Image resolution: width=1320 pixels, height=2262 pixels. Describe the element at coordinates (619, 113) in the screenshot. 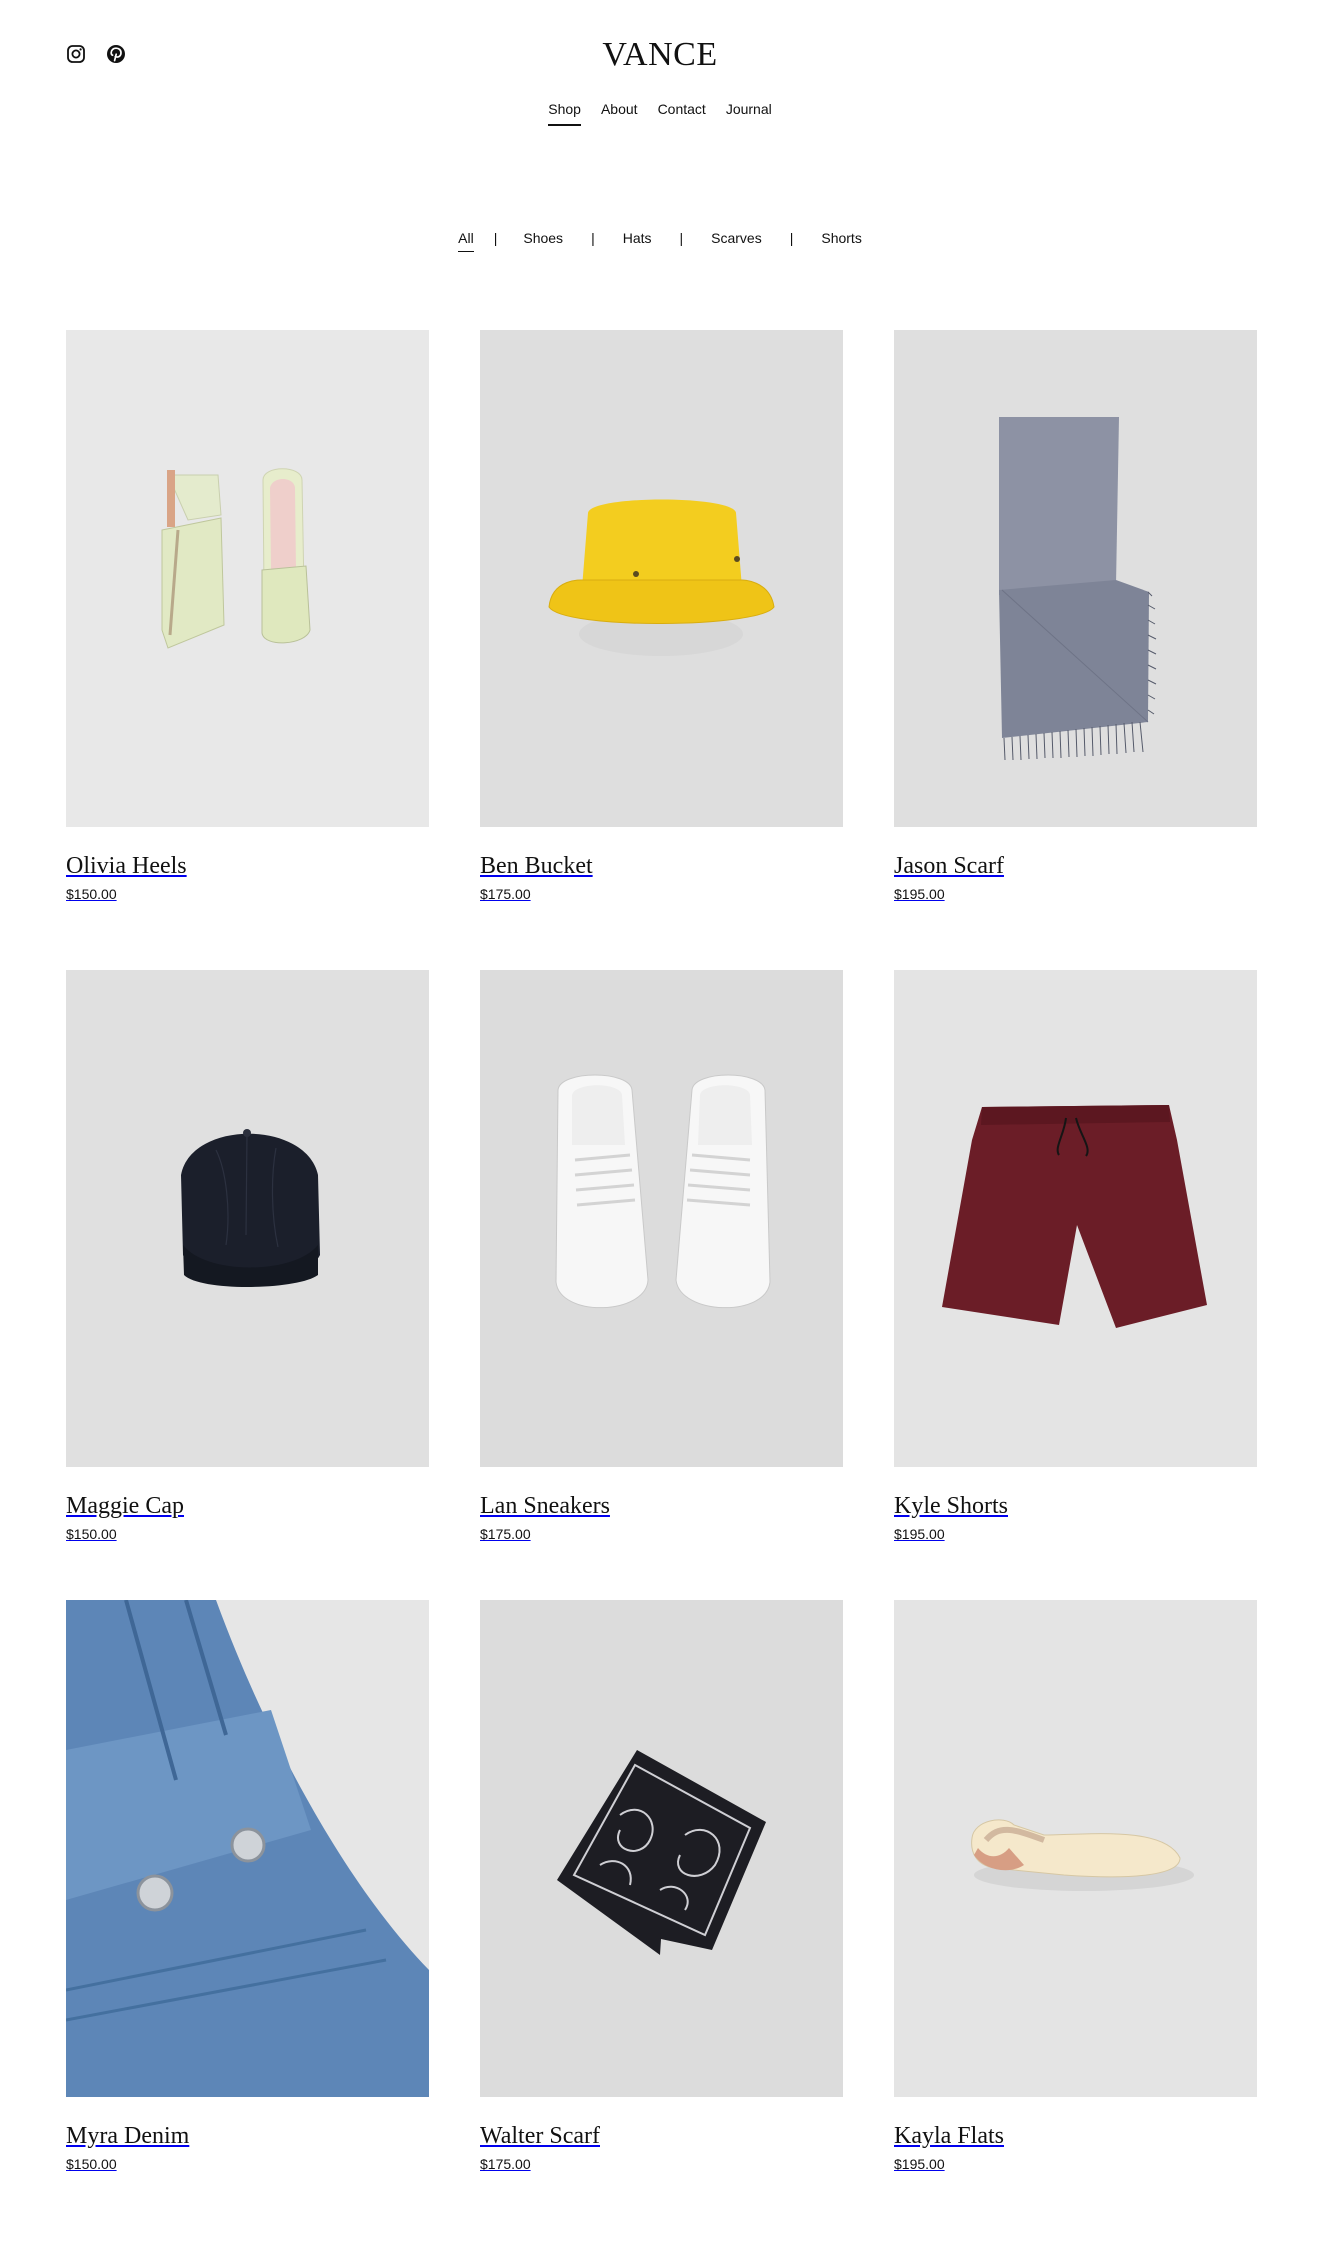

I see `nav-item-about: About` at that location.